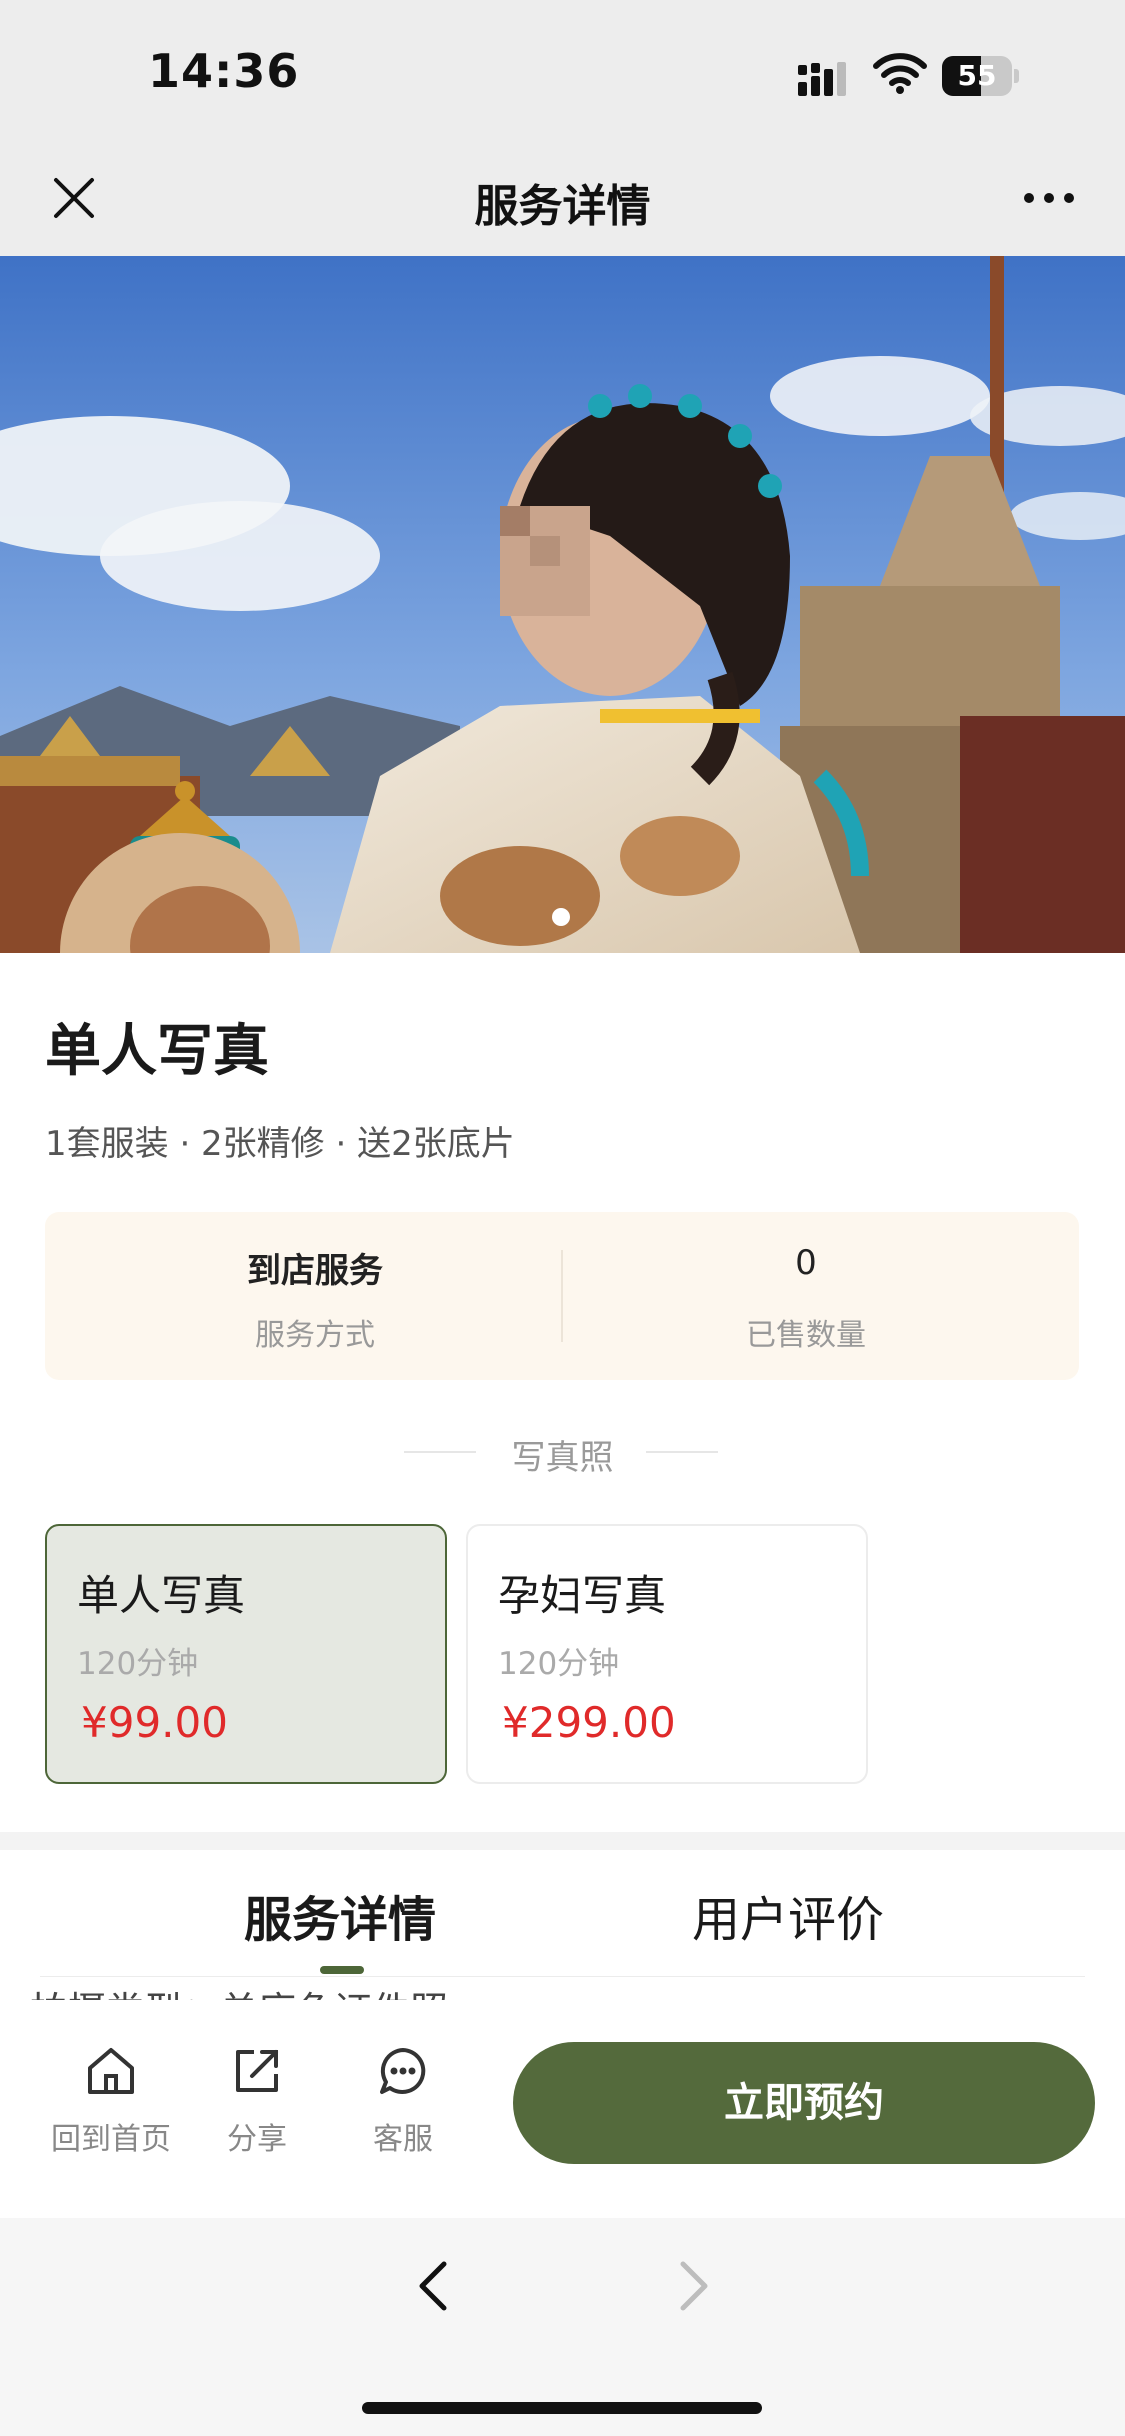  What do you see at coordinates (224, 71) in the screenshot?
I see `status-time: 14:36` at bounding box center [224, 71].